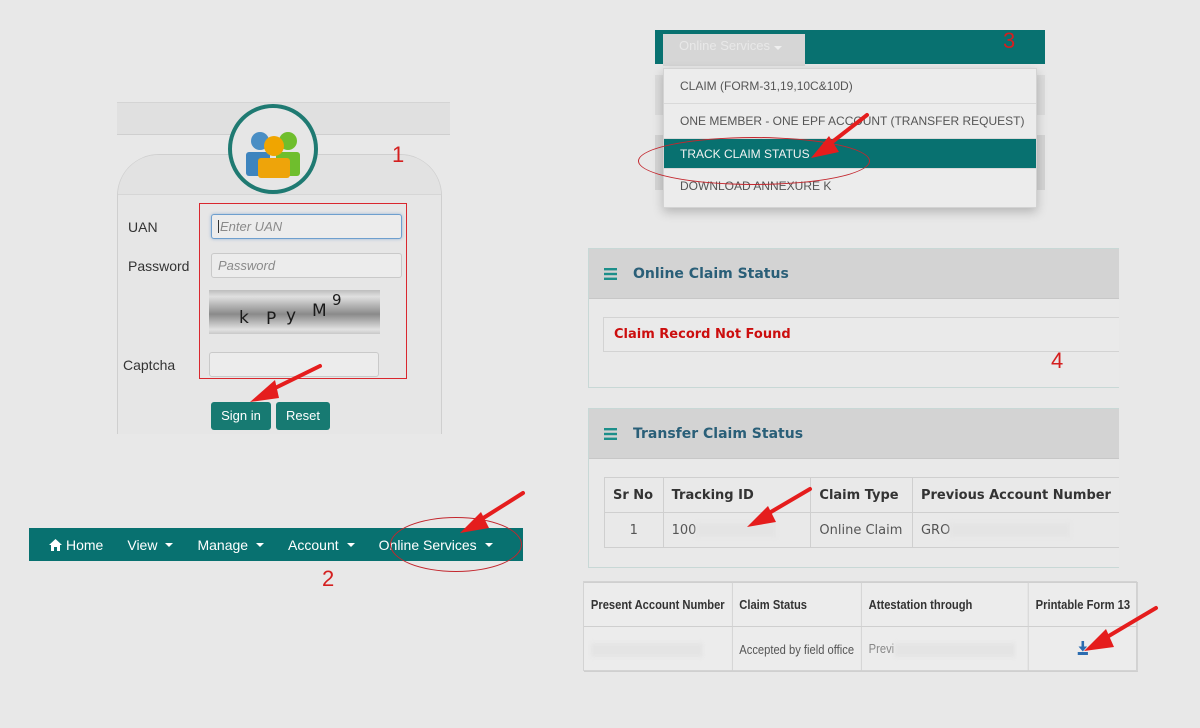 This screenshot has height=728, width=1200. I want to click on step-number-3: 3, so click(1009, 40).